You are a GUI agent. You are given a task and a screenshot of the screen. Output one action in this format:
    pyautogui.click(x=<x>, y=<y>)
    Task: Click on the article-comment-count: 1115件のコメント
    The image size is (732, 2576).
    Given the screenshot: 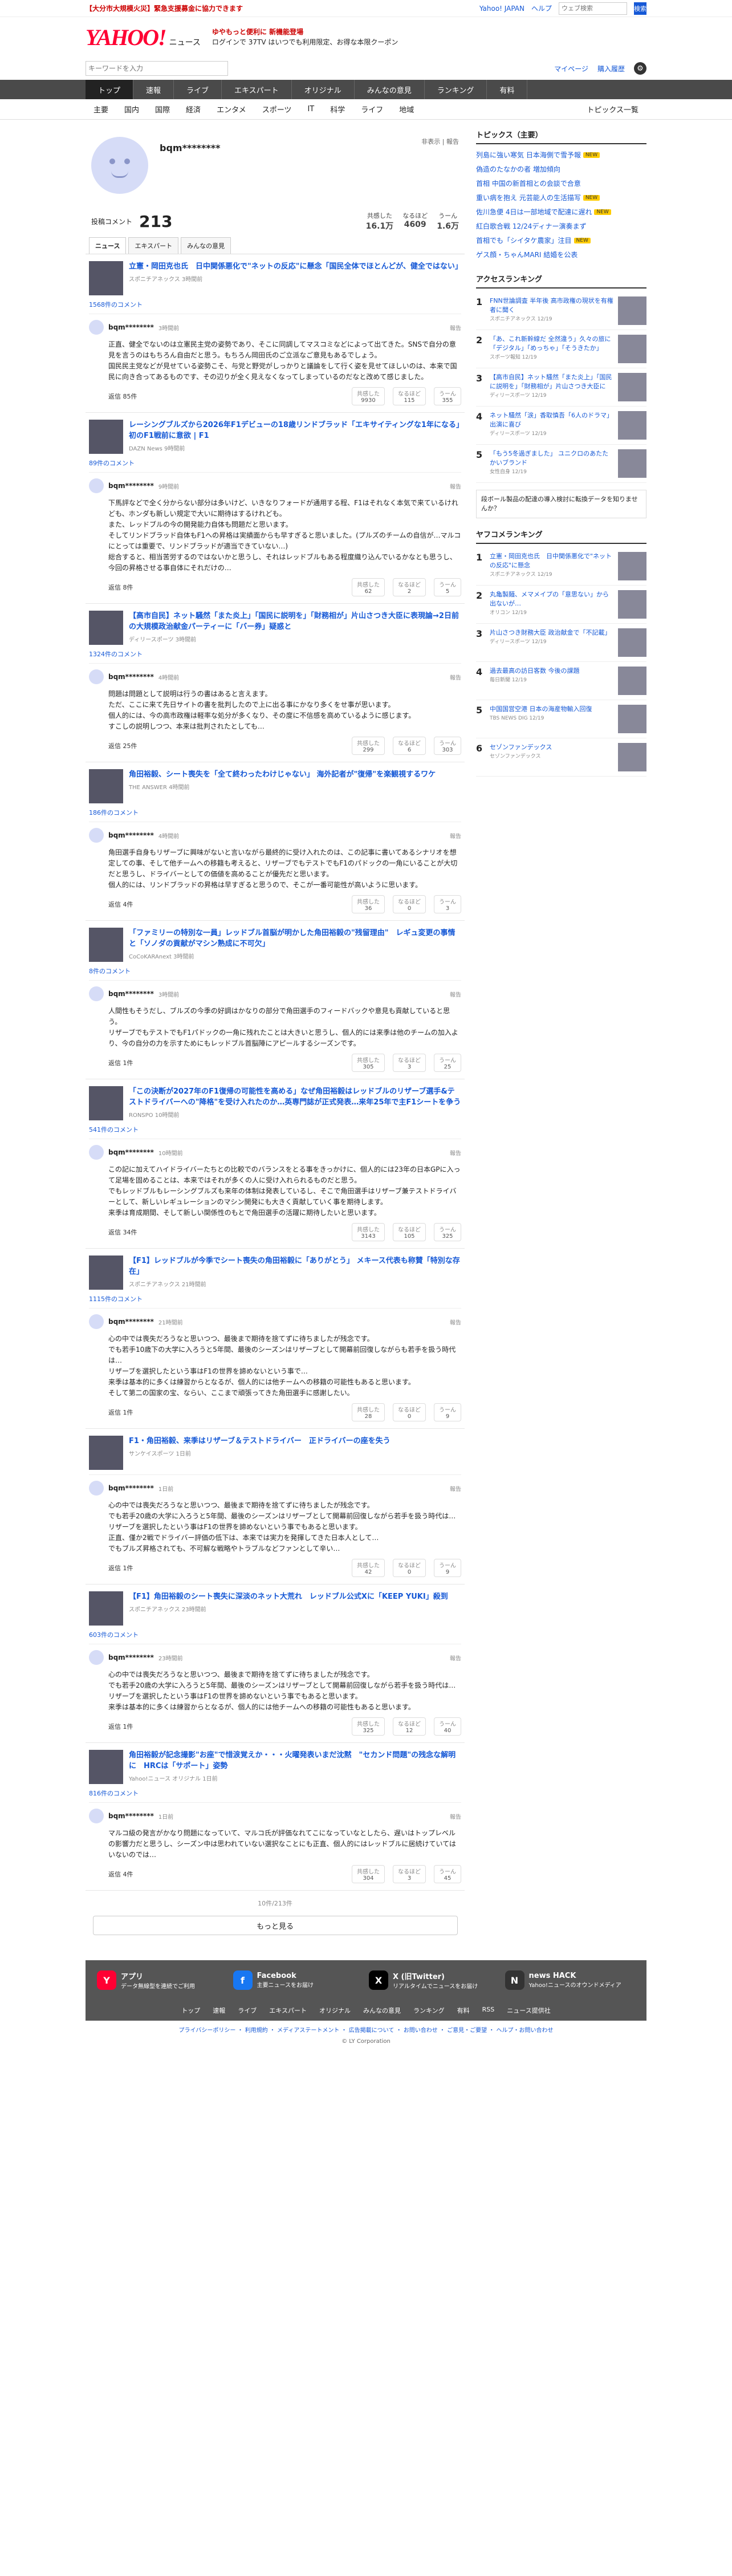 What is the action you would take?
    pyautogui.click(x=275, y=1298)
    